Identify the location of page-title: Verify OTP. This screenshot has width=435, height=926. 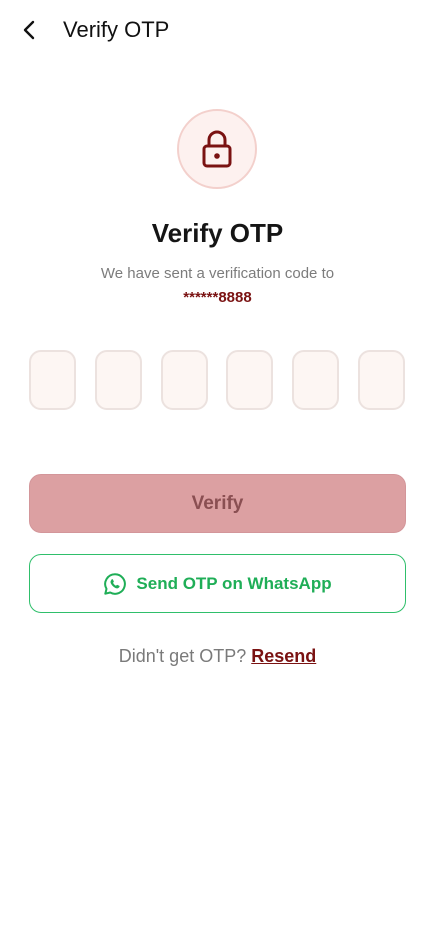
(116, 29).